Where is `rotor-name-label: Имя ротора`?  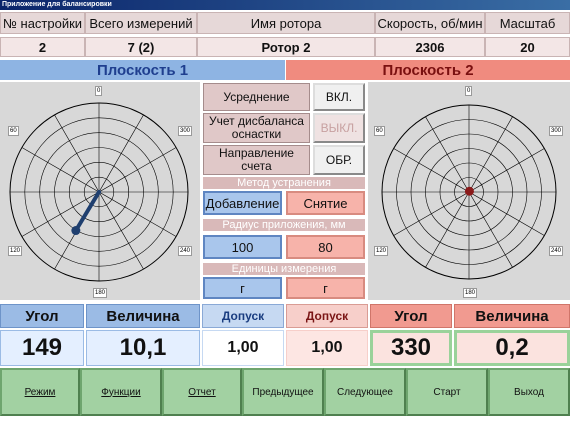 rotor-name-label: Имя ротора is located at coordinates (286, 23).